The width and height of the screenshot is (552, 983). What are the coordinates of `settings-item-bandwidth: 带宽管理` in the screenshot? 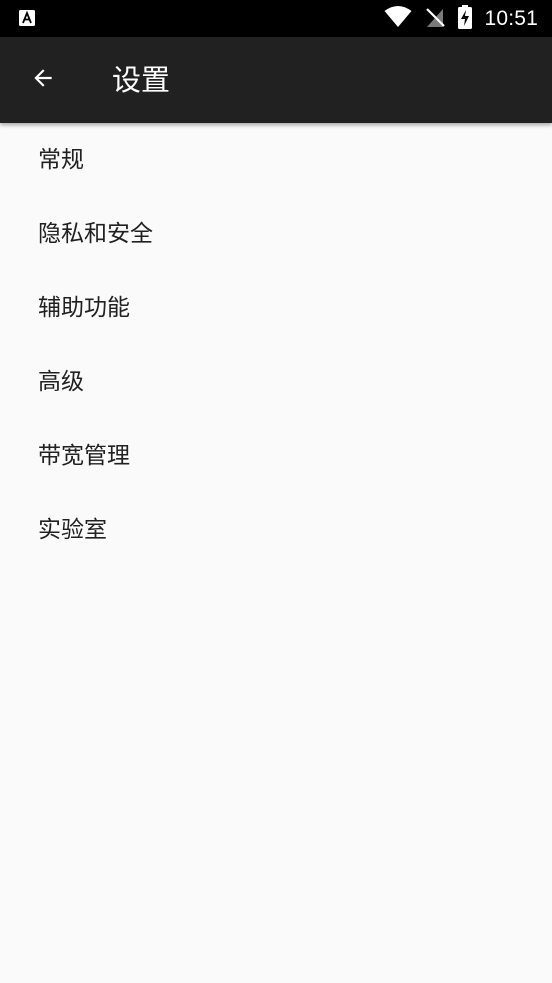 It's located at (276, 456).